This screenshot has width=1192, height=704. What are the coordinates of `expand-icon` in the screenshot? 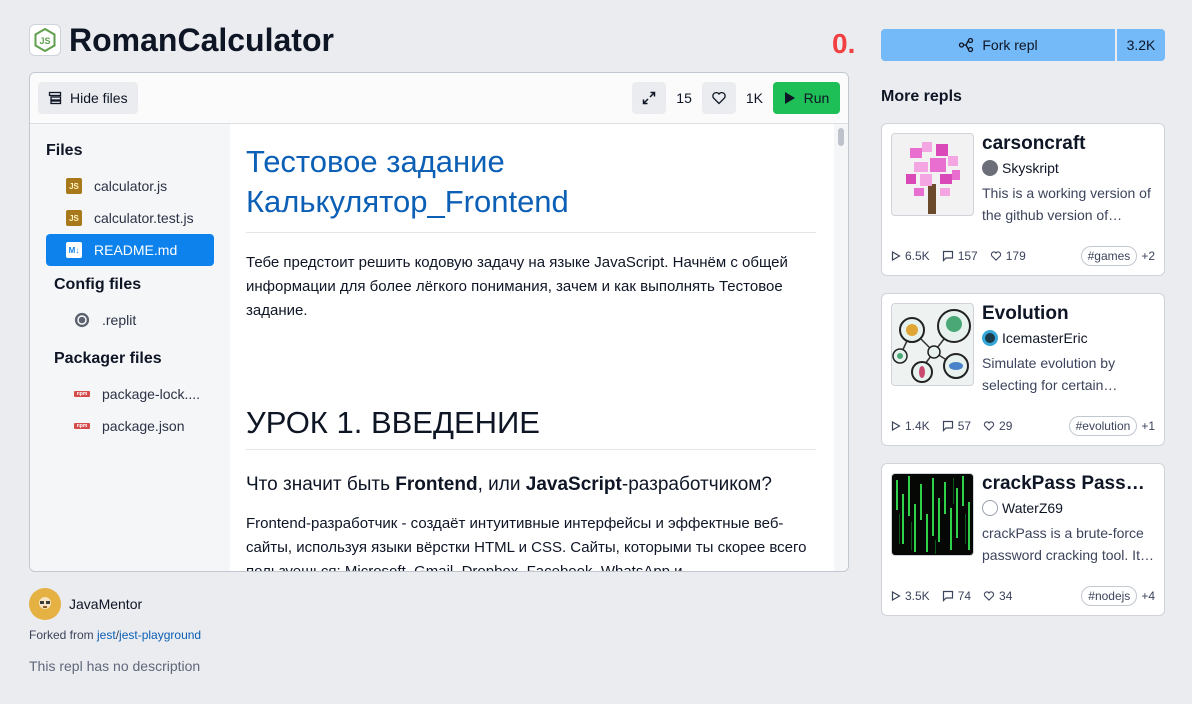 It's located at (649, 98).